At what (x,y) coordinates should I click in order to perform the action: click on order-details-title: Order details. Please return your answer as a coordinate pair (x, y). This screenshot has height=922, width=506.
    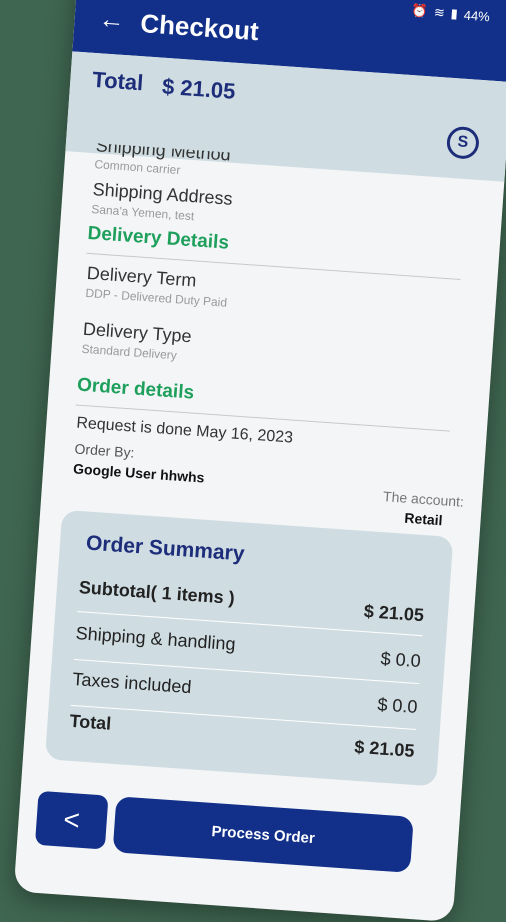
    Looking at the image, I should click on (135, 389).